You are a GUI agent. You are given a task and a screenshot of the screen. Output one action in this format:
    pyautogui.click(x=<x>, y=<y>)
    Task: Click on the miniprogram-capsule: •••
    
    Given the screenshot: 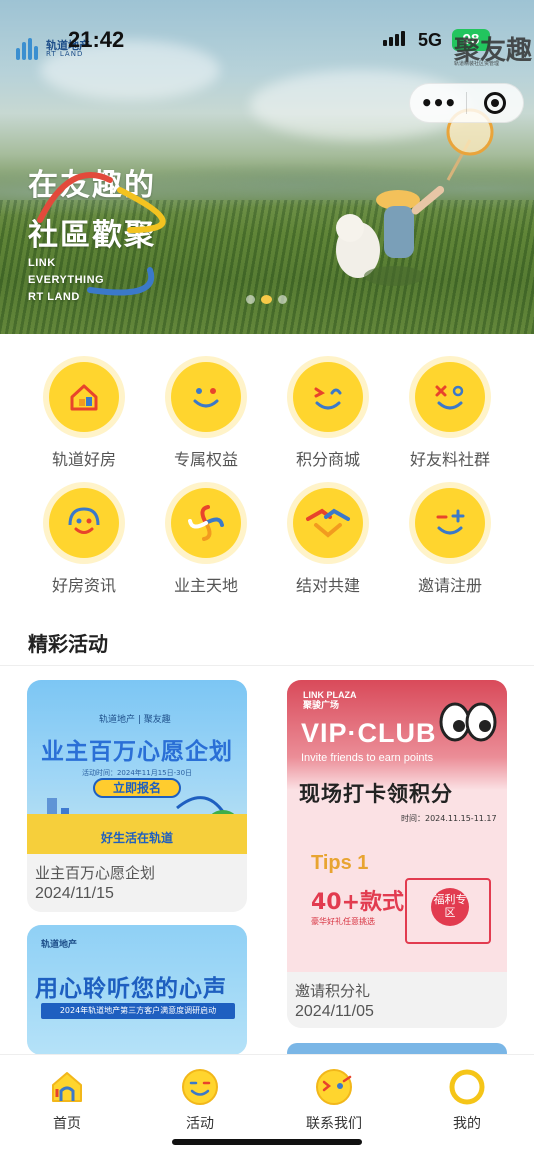 What is the action you would take?
    pyautogui.click(x=466, y=103)
    